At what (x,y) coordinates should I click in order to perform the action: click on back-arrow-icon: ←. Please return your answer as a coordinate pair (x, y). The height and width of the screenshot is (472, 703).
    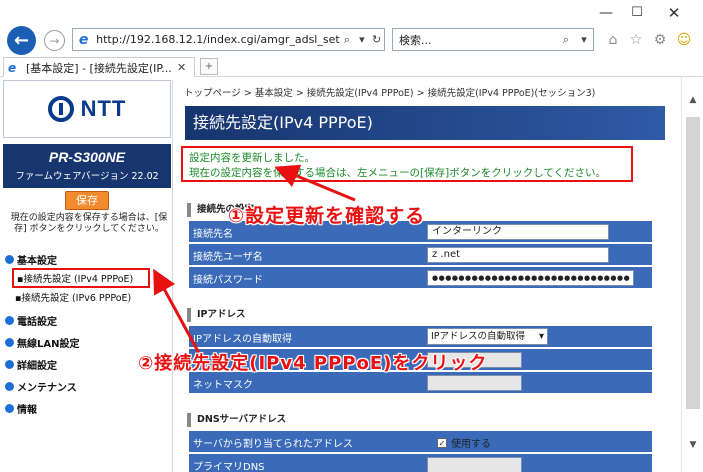
    Looking at the image, I should click on (21, 40).